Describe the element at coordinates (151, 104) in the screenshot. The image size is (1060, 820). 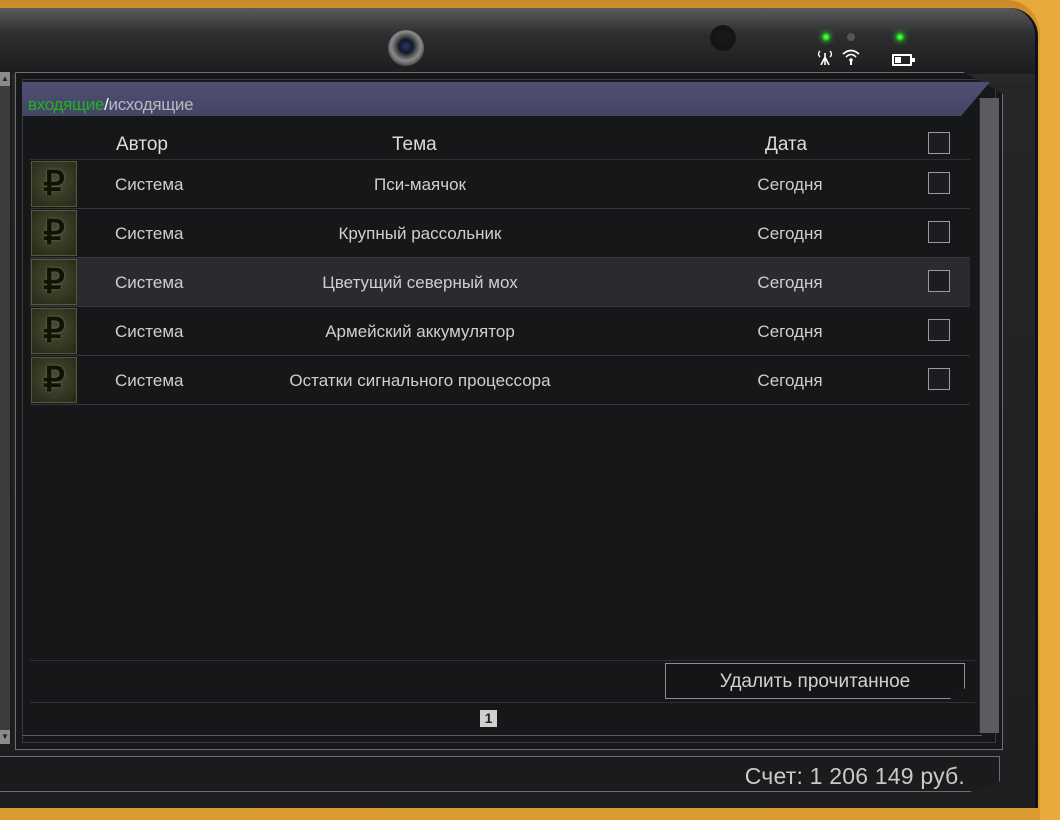
I see `tab-outgoing: исходящие` at that location.